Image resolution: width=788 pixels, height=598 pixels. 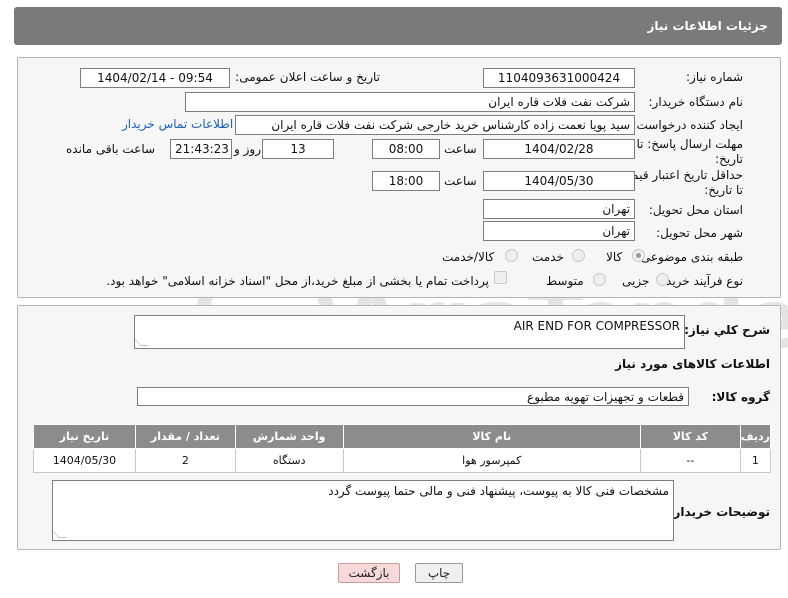 What do you see at coordinates (614, 257) in the screenshot?
I see `category-option-goods: کالا` at bounding box center [614, 257].